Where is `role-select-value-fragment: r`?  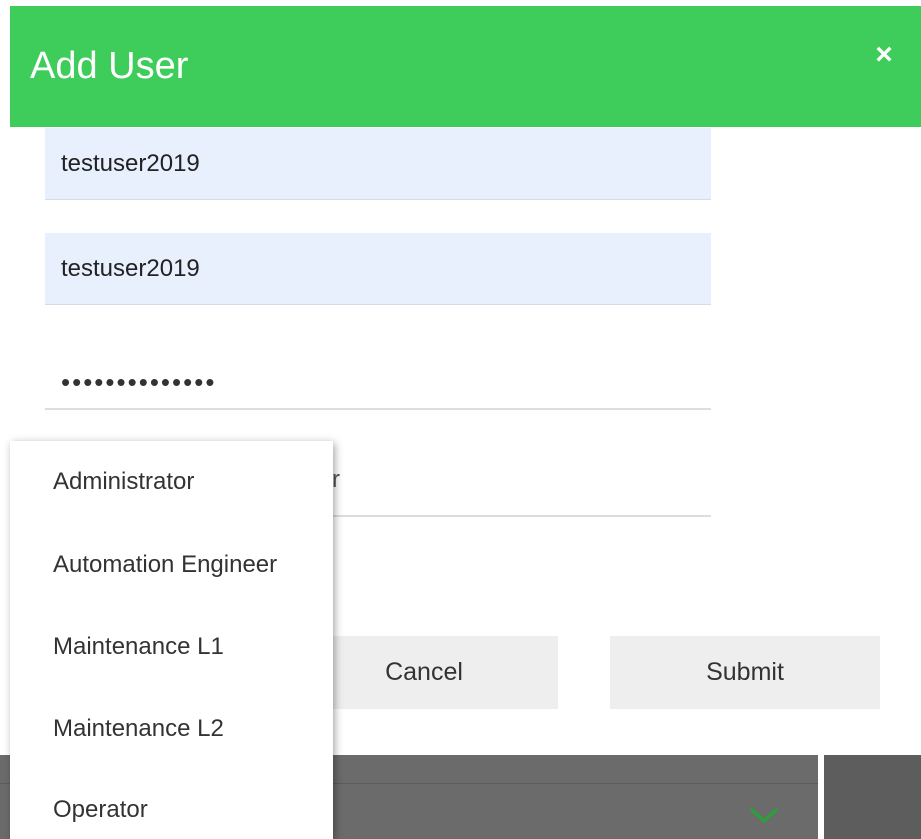
role-select-value-fragment: r is located at coordinates (336, 479).